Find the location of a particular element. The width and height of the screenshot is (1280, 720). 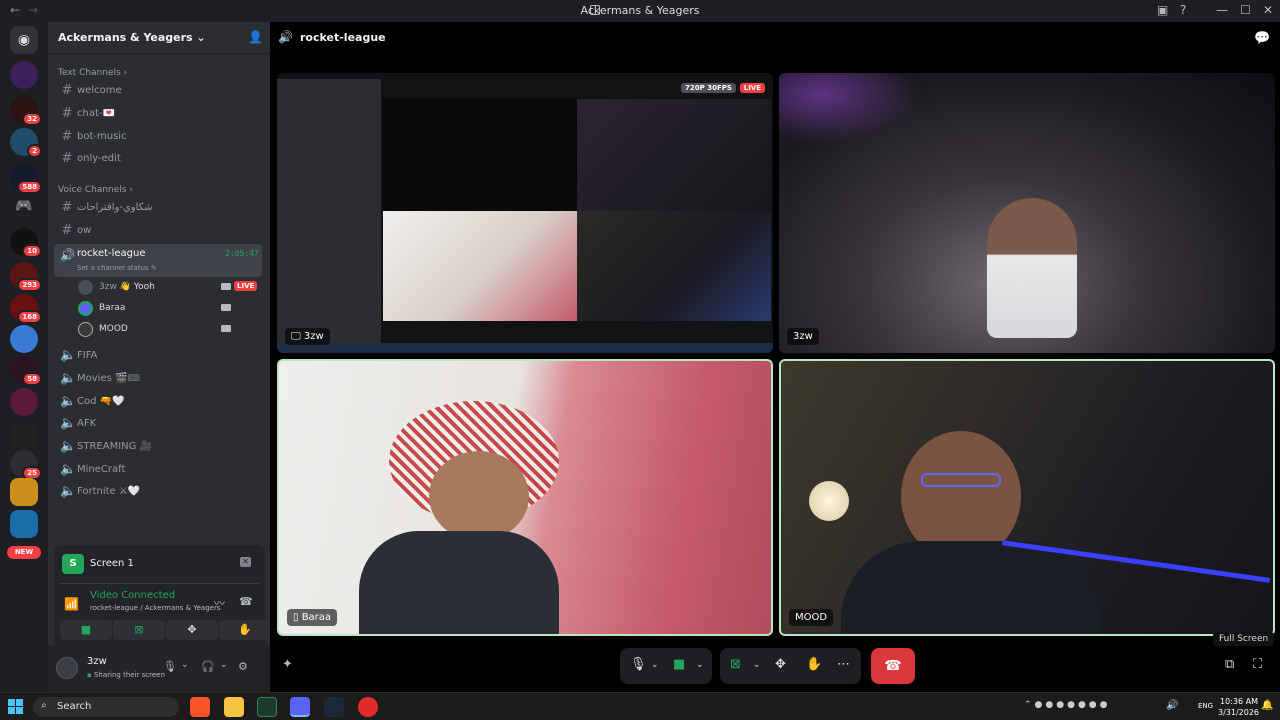

voice-user-mood: MOOD is located at coordinates (170, 330).